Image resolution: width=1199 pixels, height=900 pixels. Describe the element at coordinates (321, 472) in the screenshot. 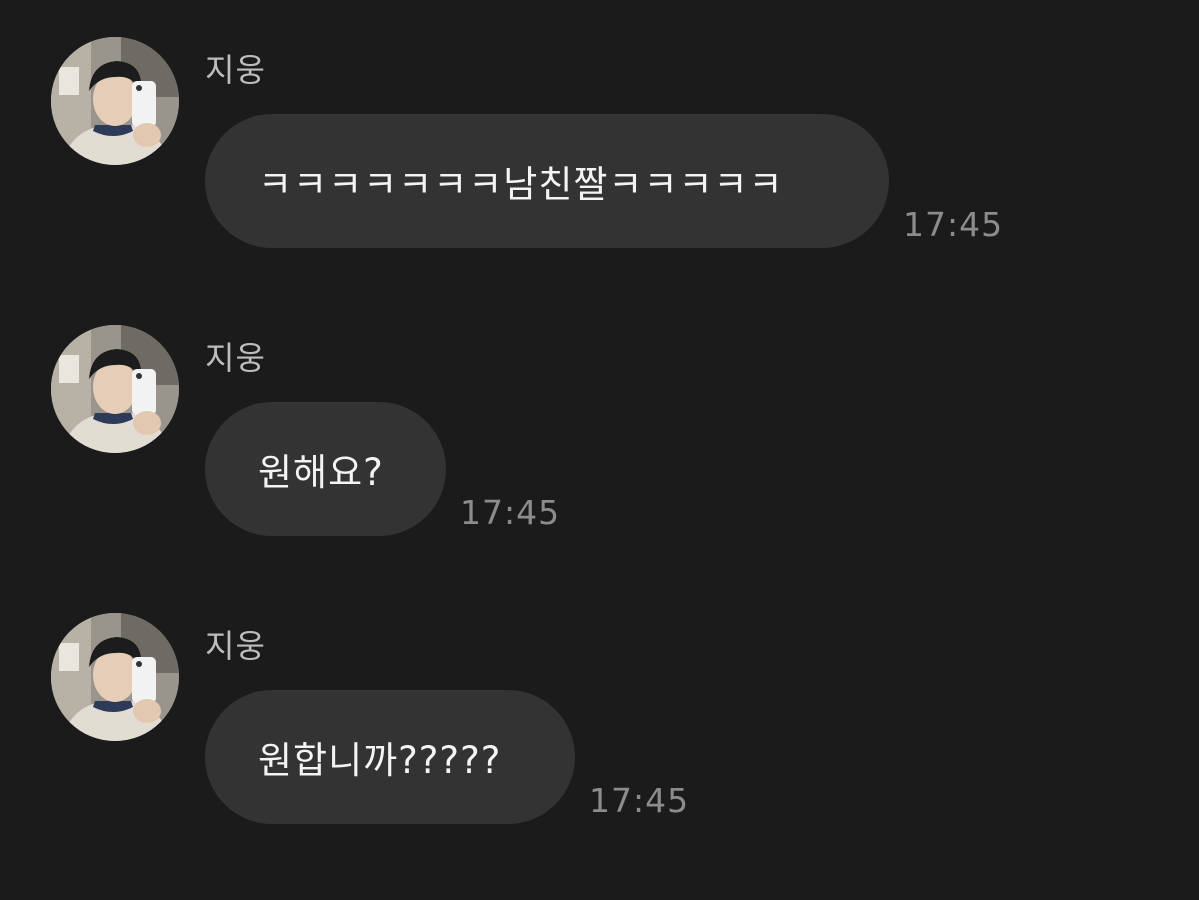

I see `message-text: 원해요?` at that location.